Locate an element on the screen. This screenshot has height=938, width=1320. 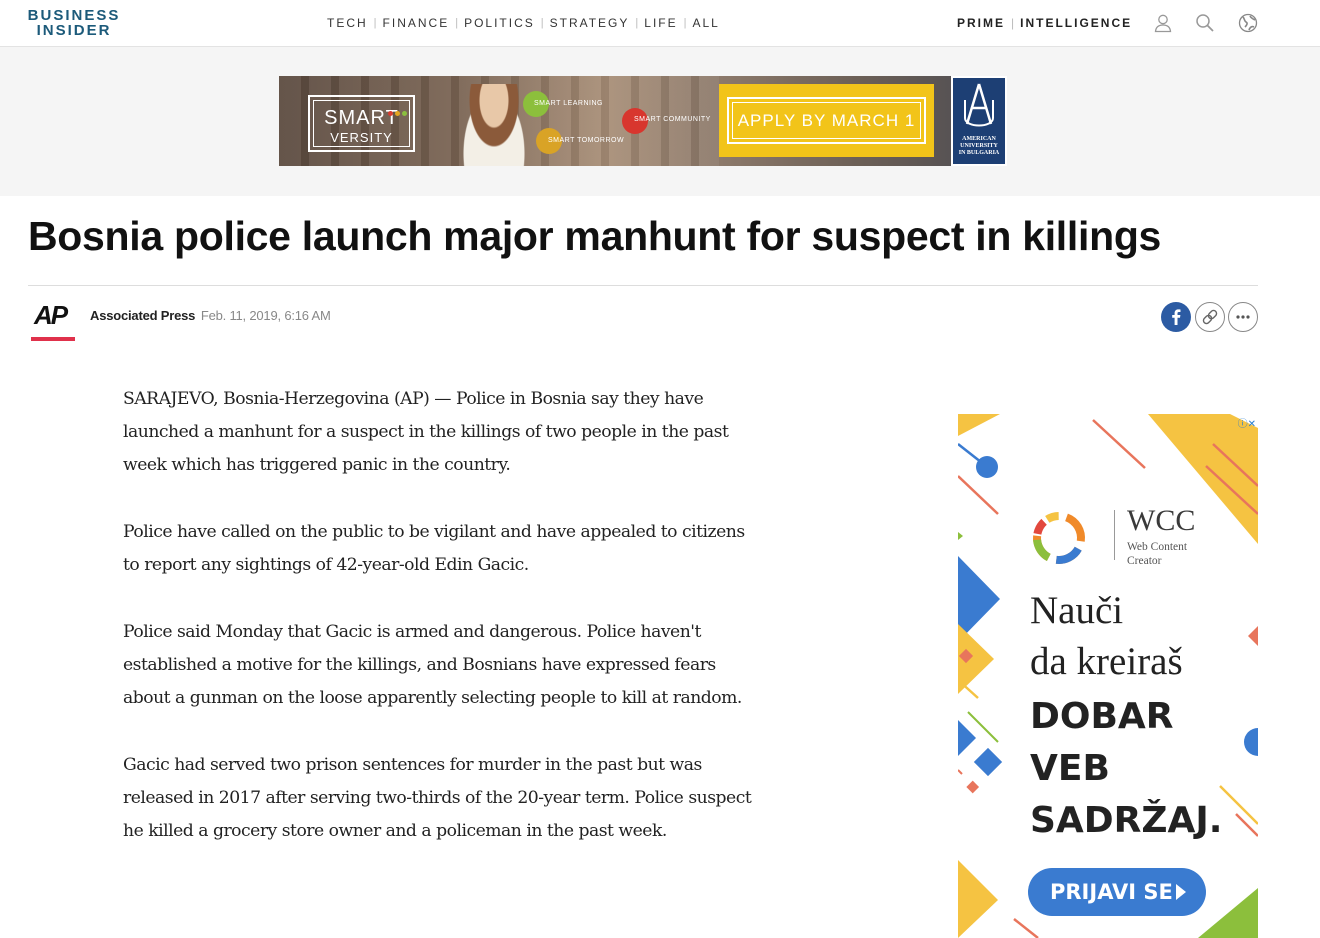
bubble-label-learning: SMART LEARNING is located at coordinates (568, 103).